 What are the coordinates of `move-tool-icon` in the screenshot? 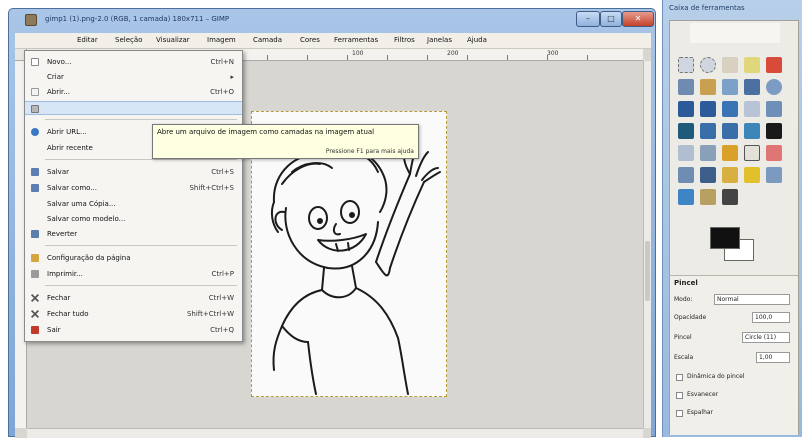 It's located at (708, 109).